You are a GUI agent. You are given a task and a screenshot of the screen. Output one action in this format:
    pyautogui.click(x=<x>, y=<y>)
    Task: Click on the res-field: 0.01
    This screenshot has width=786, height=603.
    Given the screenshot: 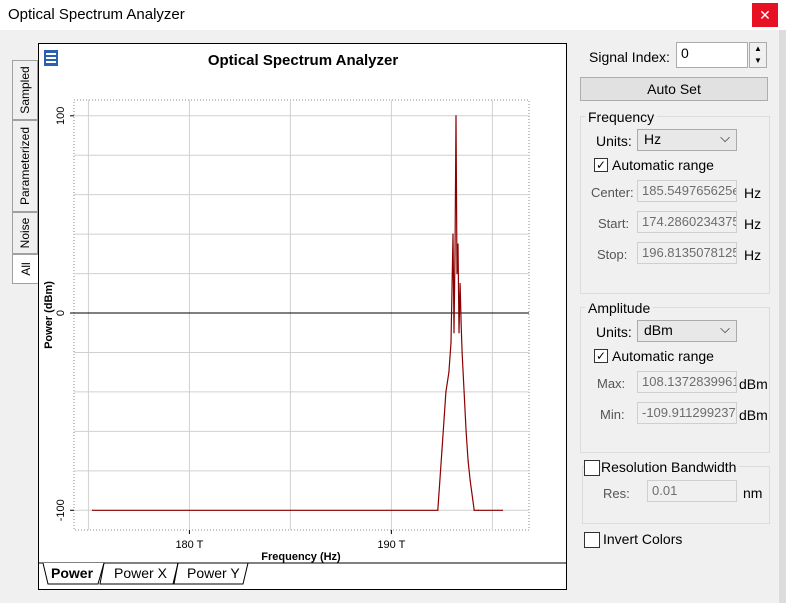 What is the action you would take?
    pyautogui.click(x=692, y=491)
    